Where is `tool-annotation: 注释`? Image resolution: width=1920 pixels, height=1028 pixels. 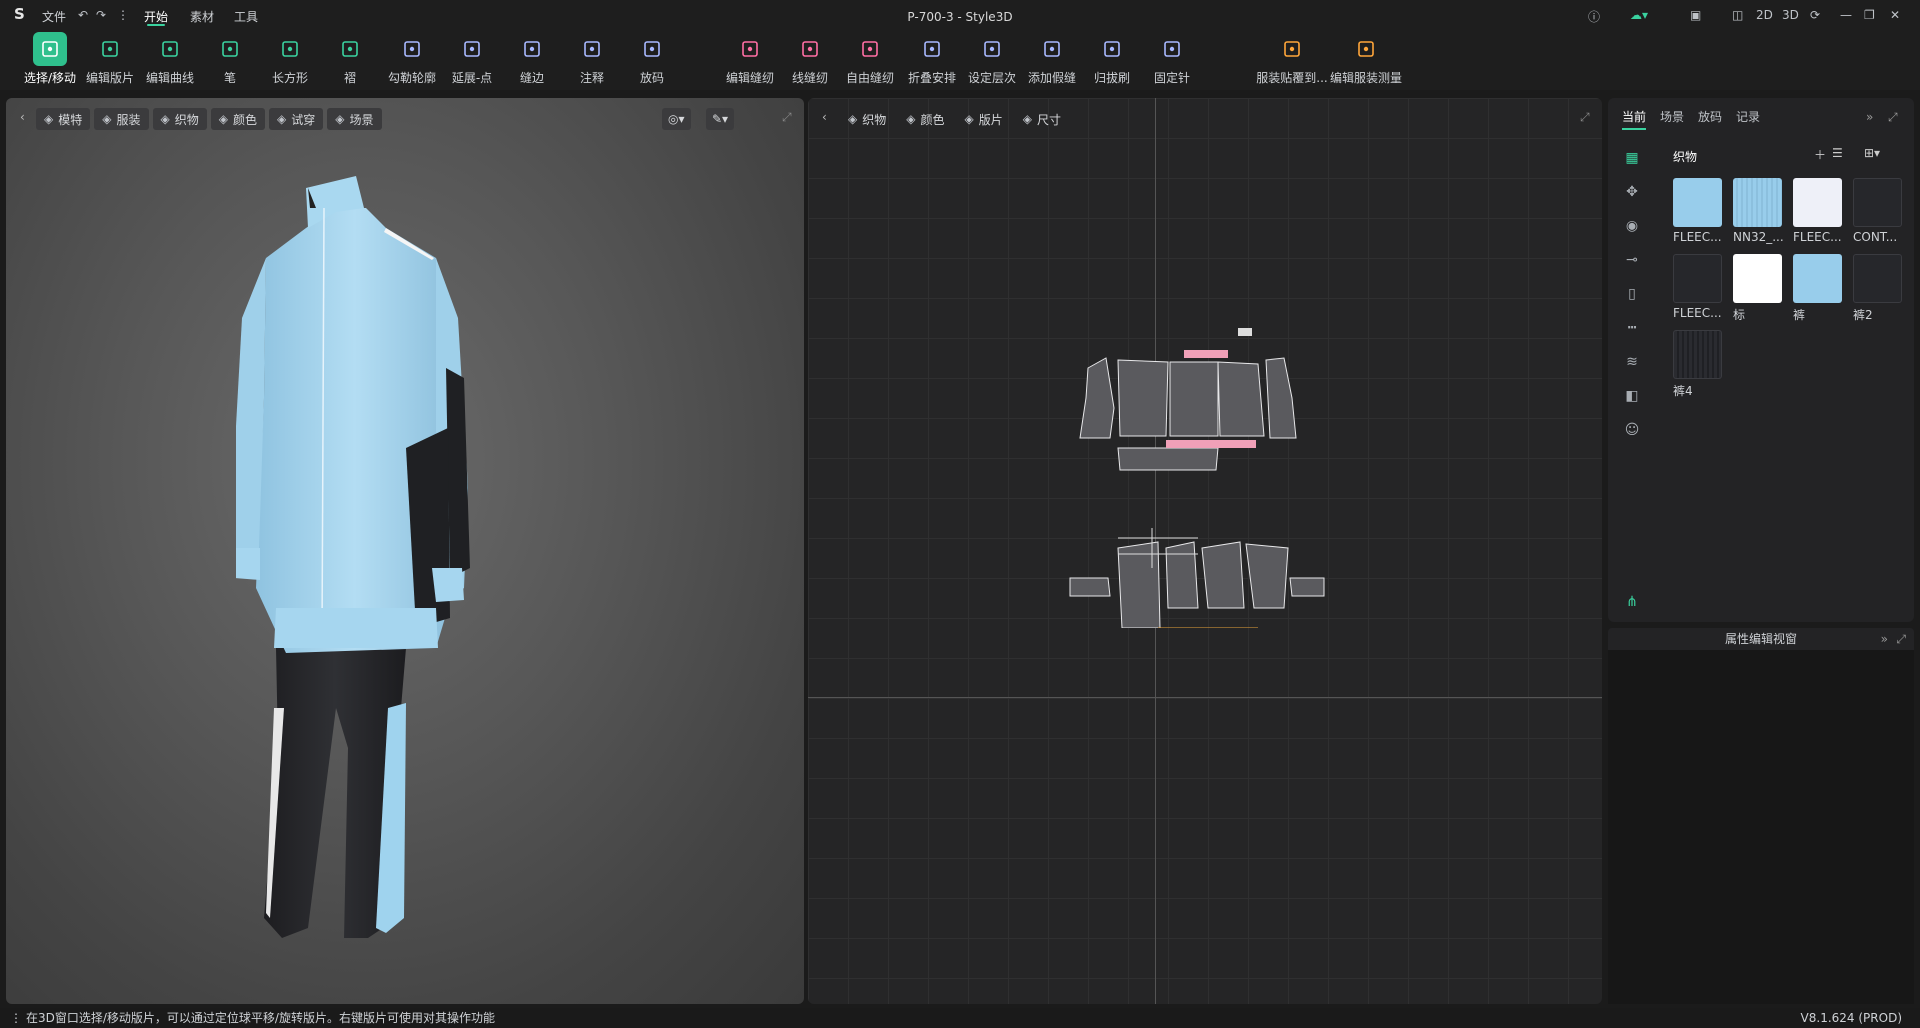
tool-annotation: 注释 is located at coordinates (592, 60).